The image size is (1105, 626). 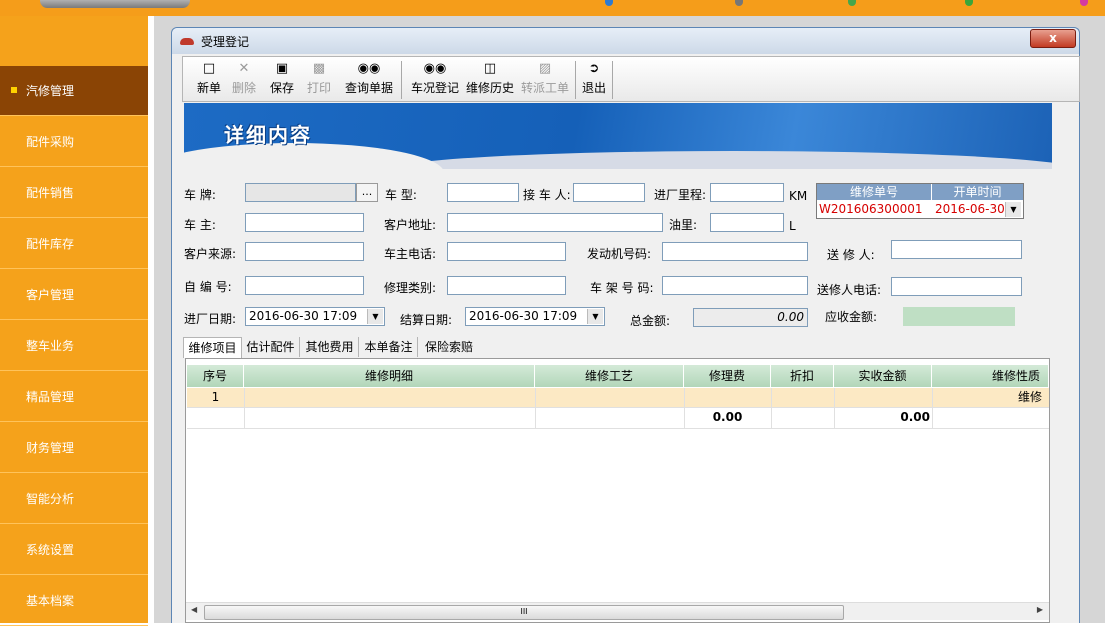 I want to click on sidebar-item-parts-stock: 配件库存, so click(x=74, y=244).